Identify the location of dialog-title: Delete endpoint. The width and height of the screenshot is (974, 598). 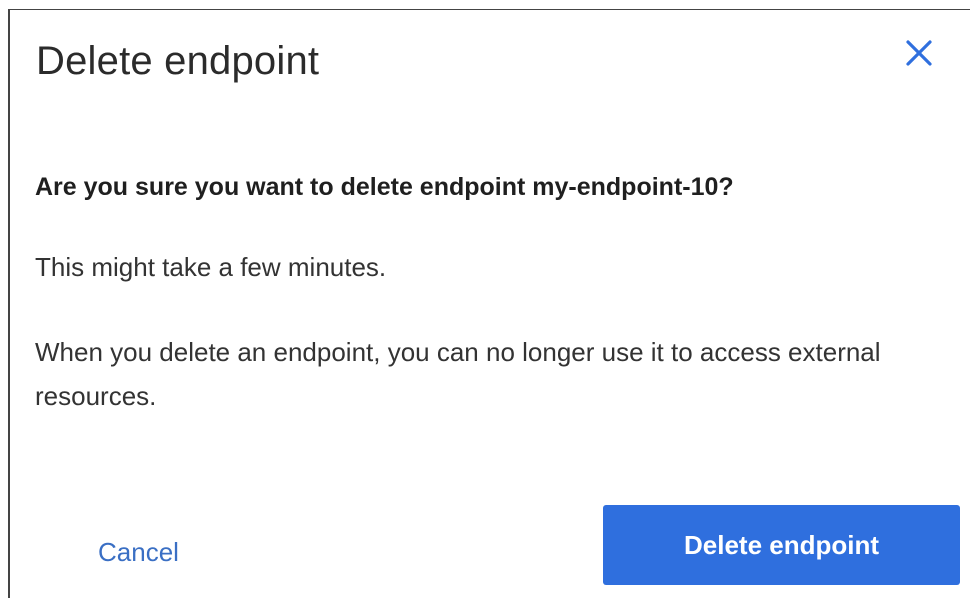
(178, 61).